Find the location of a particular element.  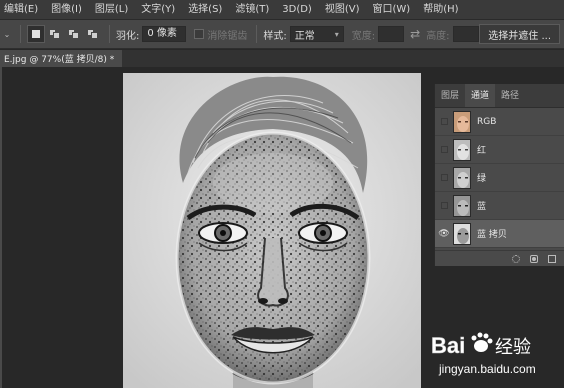

subtract-selection-icon is located at coordinates (74, 34).